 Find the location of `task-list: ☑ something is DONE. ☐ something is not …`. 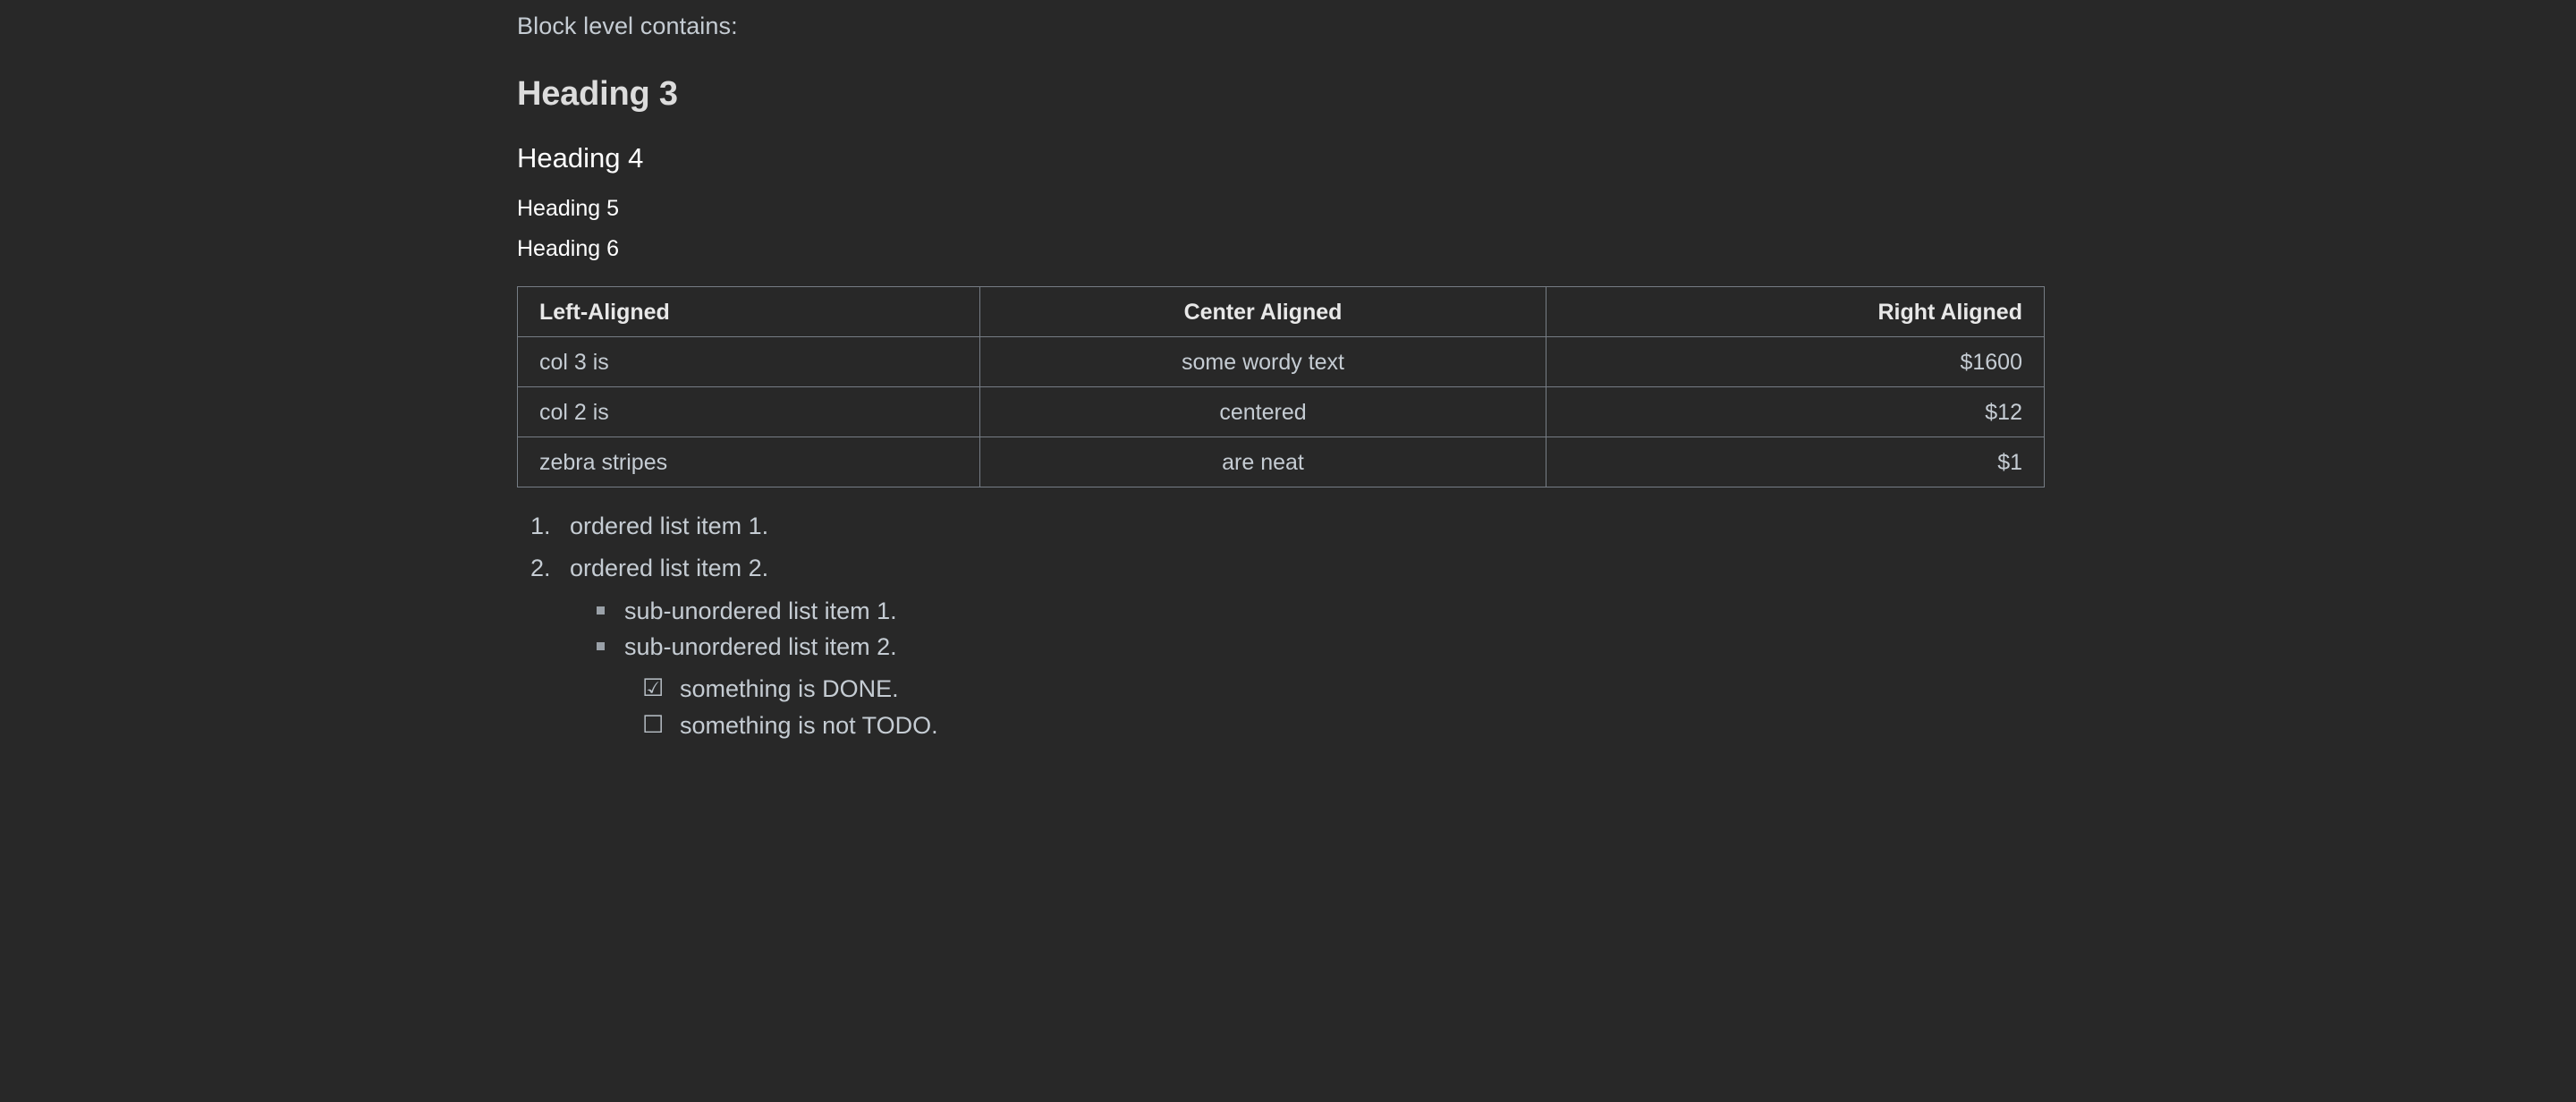

task-list: ☑ something is DONE. ☐ something is not … is located at coordinates (1546, 705).